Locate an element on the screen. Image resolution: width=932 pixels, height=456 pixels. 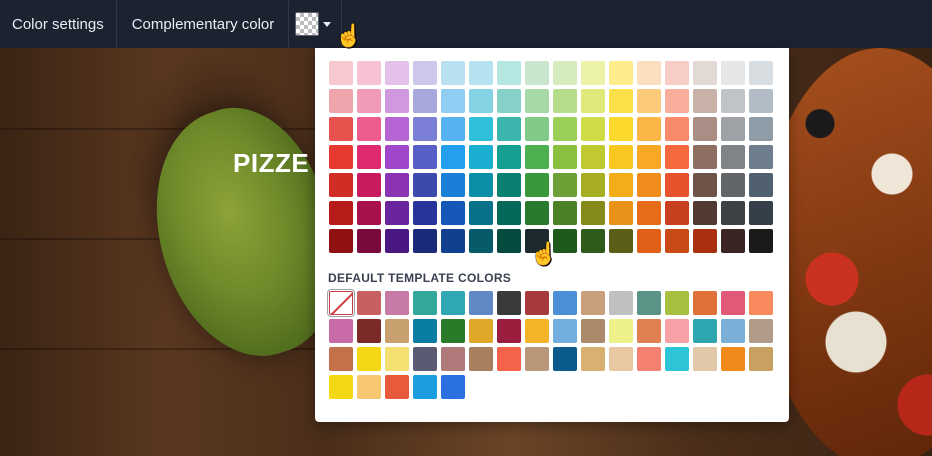
color-settings-button: Color settings is located at coordinates (58, 24).